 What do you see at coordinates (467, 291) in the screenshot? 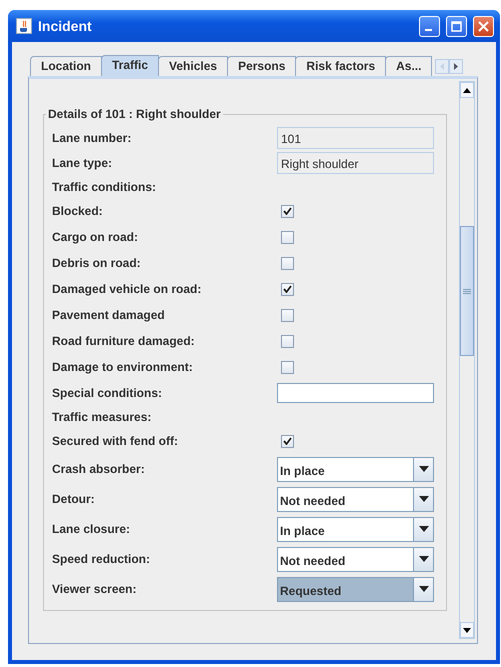
I see `scroll-thumb` at bounding box center [467, 291].